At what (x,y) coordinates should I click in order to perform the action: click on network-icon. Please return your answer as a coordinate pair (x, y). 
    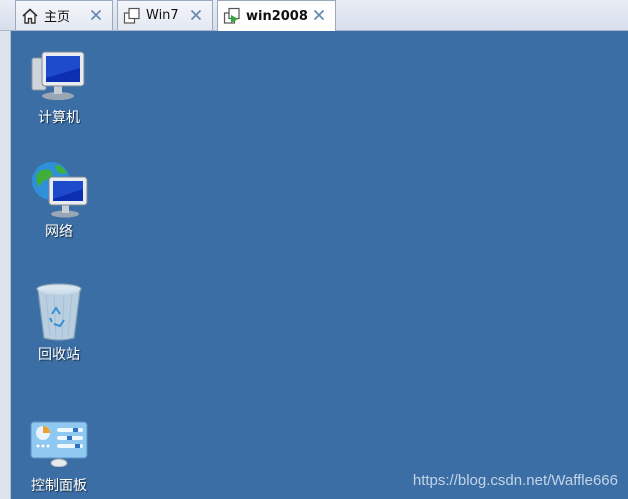
    Looking at the image, I should click on (59, 189).